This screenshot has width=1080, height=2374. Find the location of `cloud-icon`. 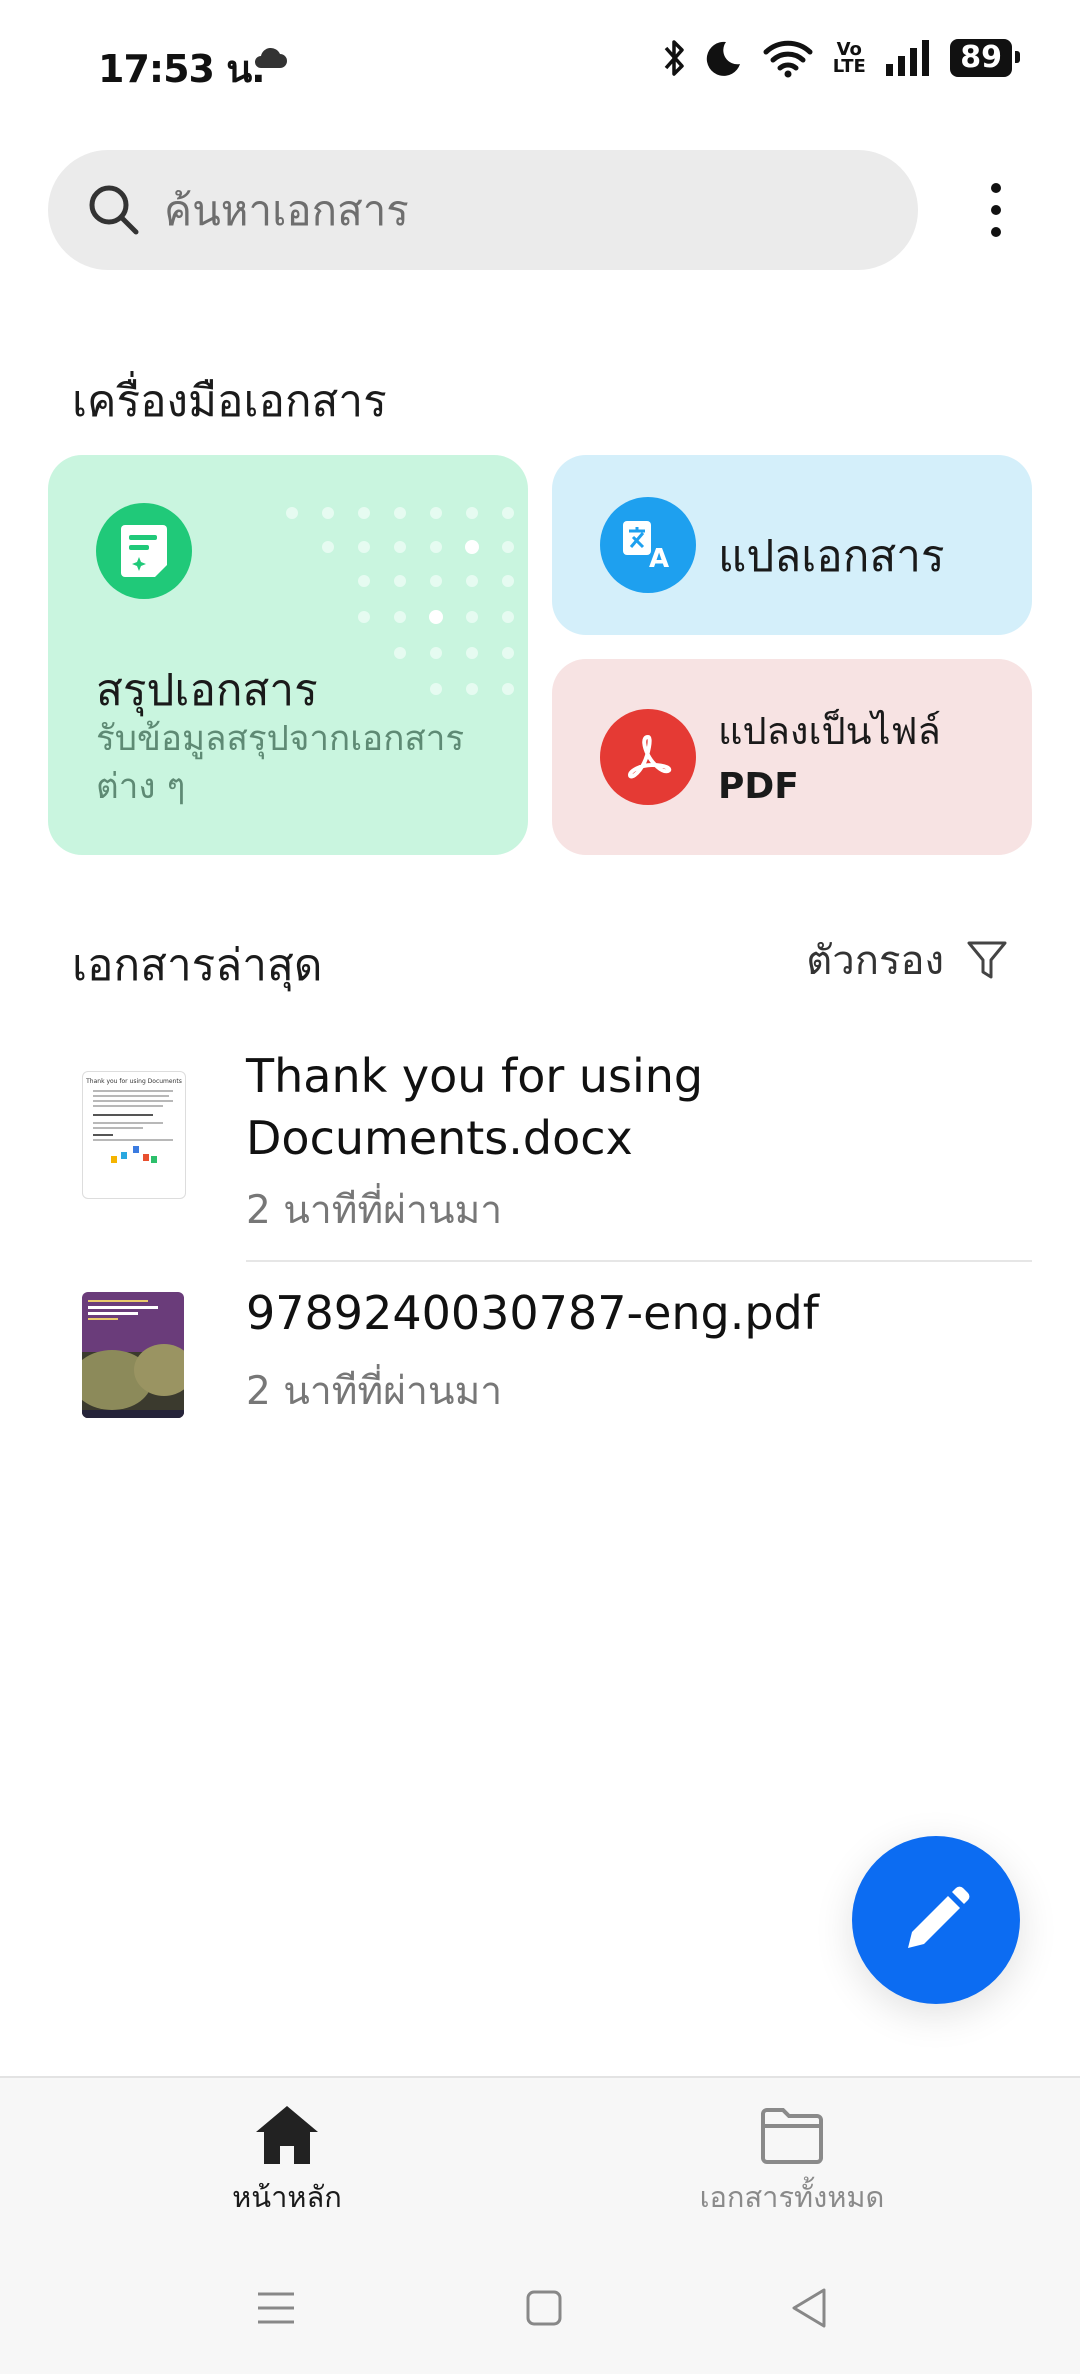

cloud-icon is located at coordinates (271, 57).